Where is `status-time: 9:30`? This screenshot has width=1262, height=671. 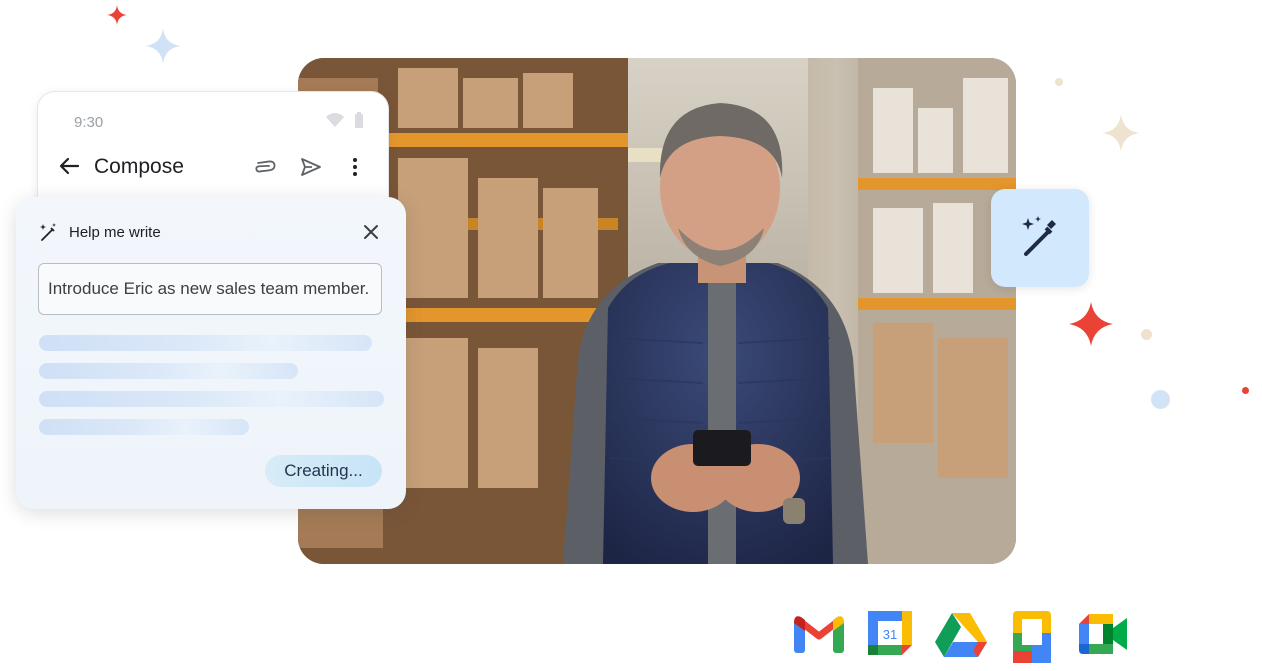
status-time: 9:30 is located at coordinates (89, 122).